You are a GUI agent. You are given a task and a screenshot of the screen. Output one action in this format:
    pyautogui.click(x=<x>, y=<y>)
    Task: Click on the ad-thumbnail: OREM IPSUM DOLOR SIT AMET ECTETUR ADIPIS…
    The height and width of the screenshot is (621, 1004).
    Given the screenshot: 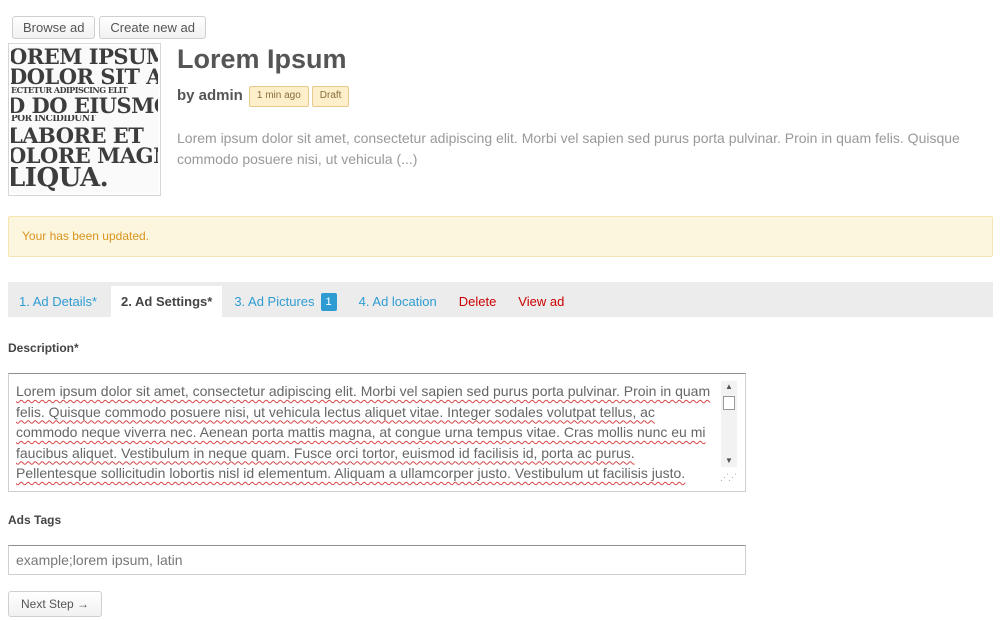 What is the action you would take?
    pyautogui.click(x=84, y=119)
    